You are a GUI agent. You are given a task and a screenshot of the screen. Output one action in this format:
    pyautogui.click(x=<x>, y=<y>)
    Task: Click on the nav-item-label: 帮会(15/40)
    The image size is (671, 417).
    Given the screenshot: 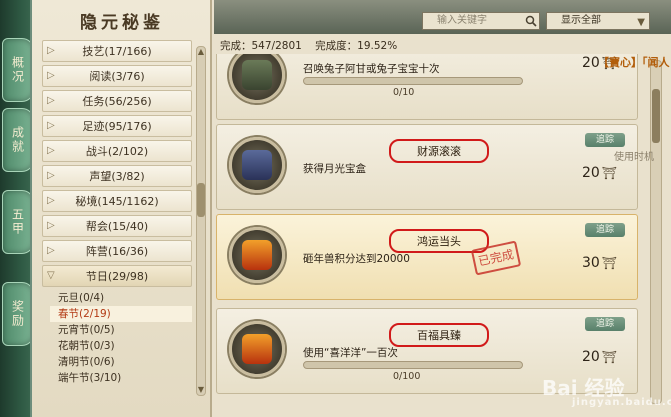 What is the action you would take?
    pyautogui.click(x=117, y=226)
    